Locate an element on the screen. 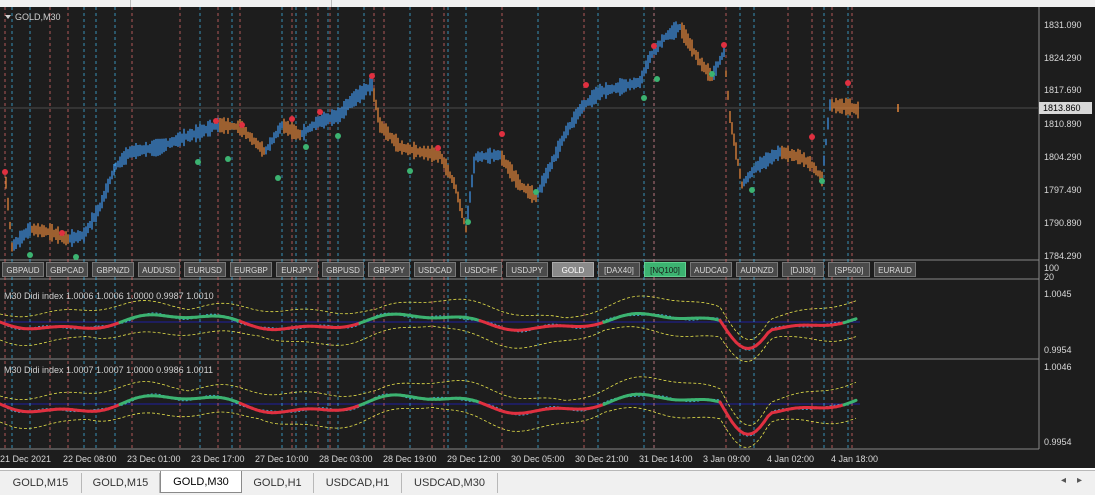  time-axis-label: 29 Dec 12:00 is located at coordinates (474, 459).